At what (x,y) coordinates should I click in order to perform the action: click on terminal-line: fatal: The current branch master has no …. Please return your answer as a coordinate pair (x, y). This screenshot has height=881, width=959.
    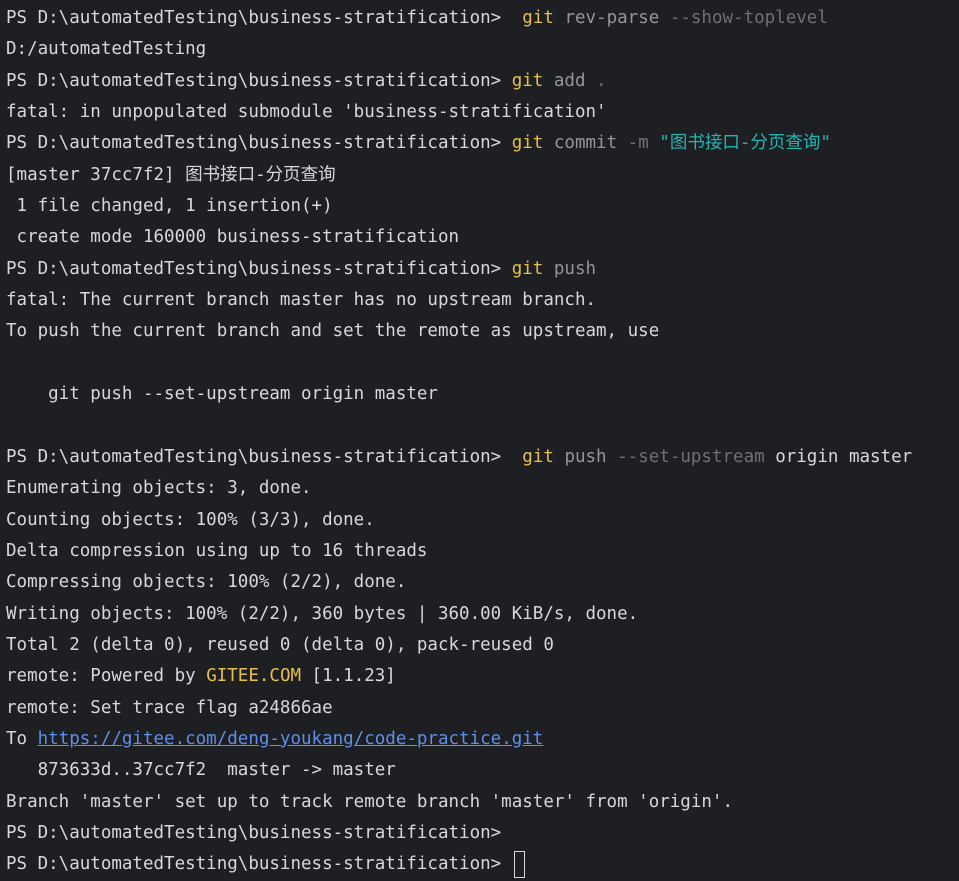
    Looking at the image, I should click on (301, 300).